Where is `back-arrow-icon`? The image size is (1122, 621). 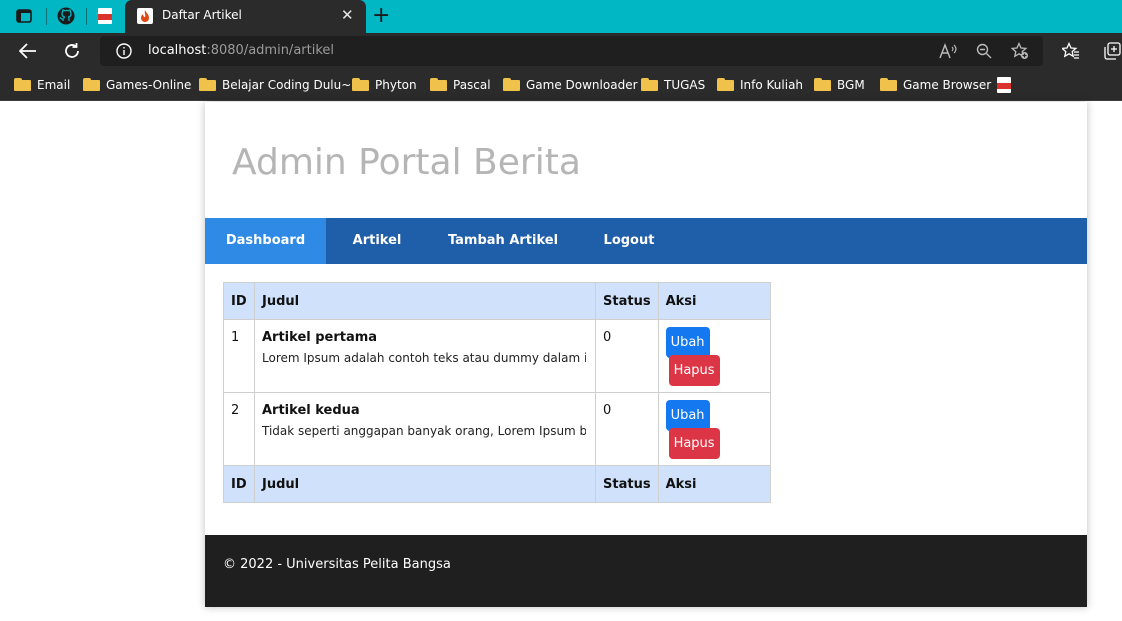
back-arrow-icon is located at coordinates (28, 51).